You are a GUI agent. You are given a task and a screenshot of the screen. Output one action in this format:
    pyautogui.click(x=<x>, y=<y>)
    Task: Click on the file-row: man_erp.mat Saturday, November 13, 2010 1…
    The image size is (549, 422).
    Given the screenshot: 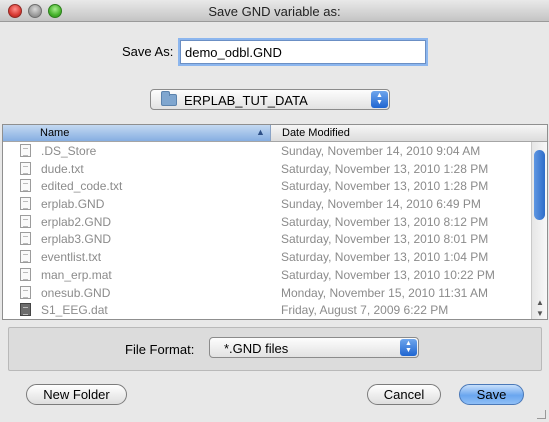 What is the action you would take?
    pyautogui.click(x=267, y=275)
    